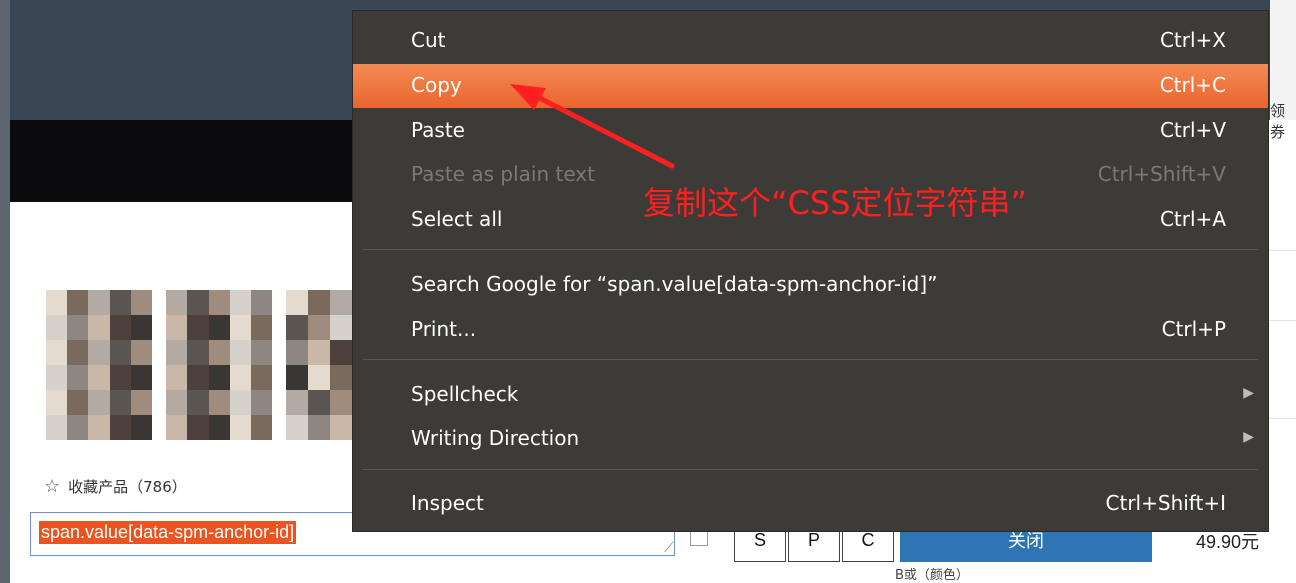 The image size is (1296, 583). I want to click on menu-item-label: Inspect, so click(447, 503).